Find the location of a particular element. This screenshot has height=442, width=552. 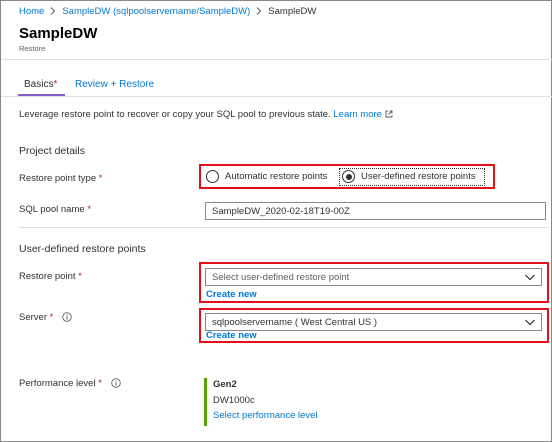

performance-level-text: Performance level is located at coordinates (57, 383).